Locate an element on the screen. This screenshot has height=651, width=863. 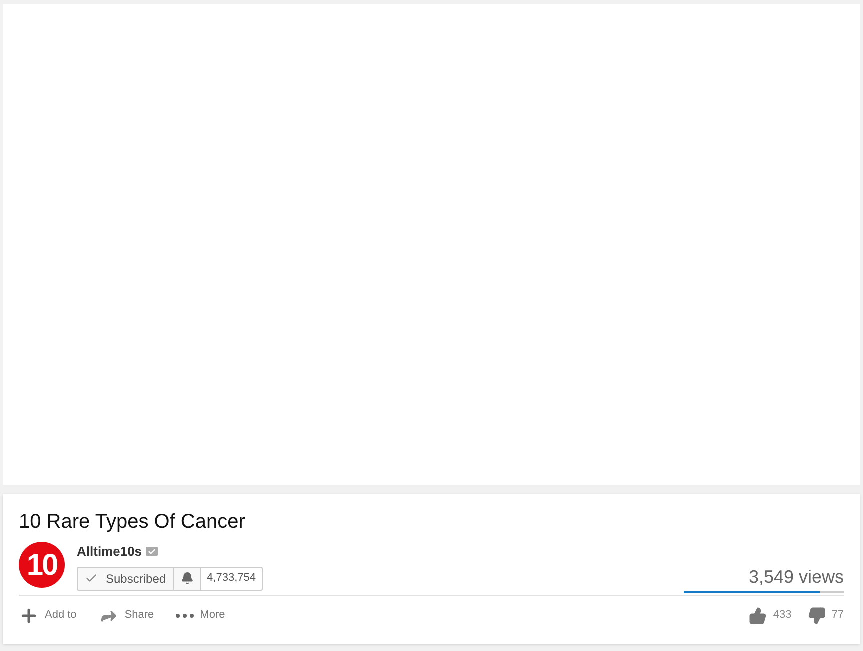
thumbs-down-icon is located at coordinates (817, 615).